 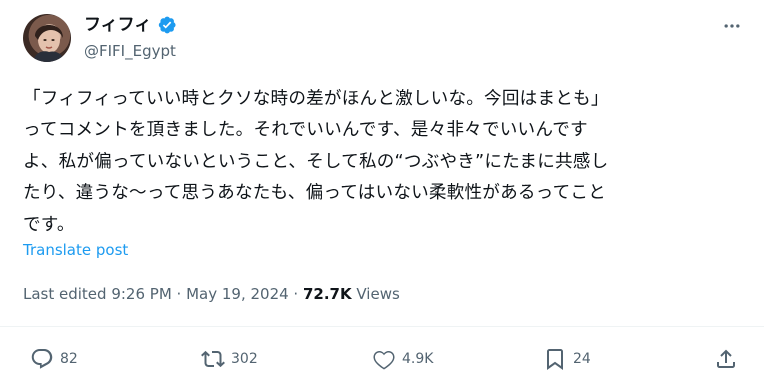 What do you see at coordinates (213, 359) in the screenshot?
I see `repost-icon` at bounding box center [213, 359].